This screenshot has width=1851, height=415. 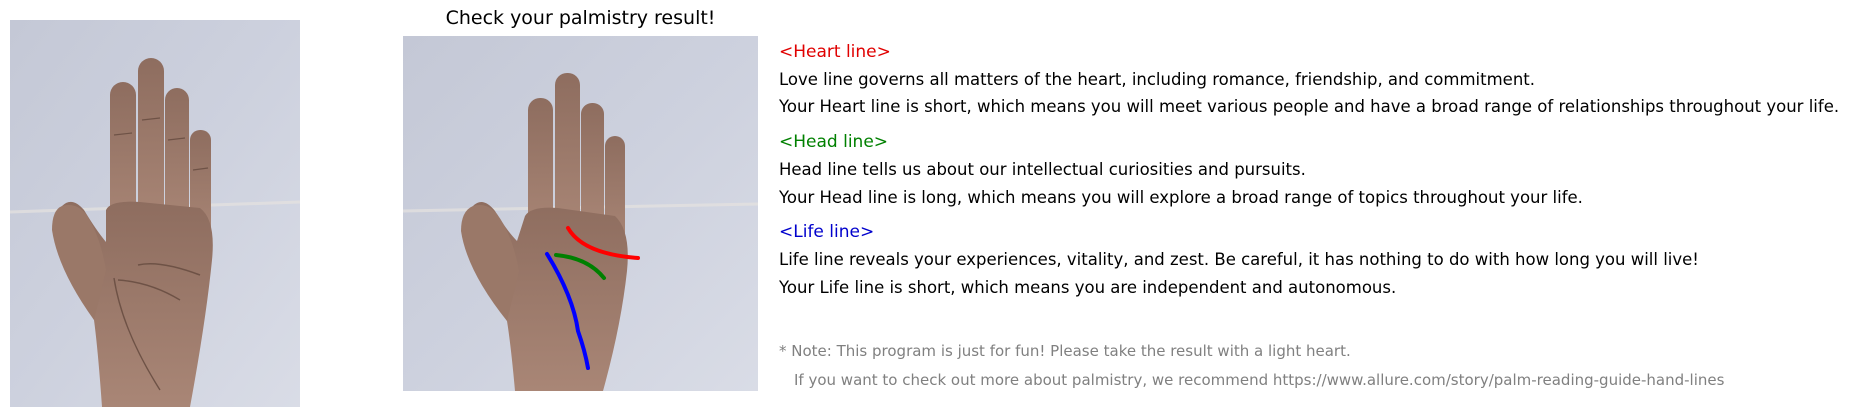 I want to click on original-palm-photo, so click(x=155, y=213).